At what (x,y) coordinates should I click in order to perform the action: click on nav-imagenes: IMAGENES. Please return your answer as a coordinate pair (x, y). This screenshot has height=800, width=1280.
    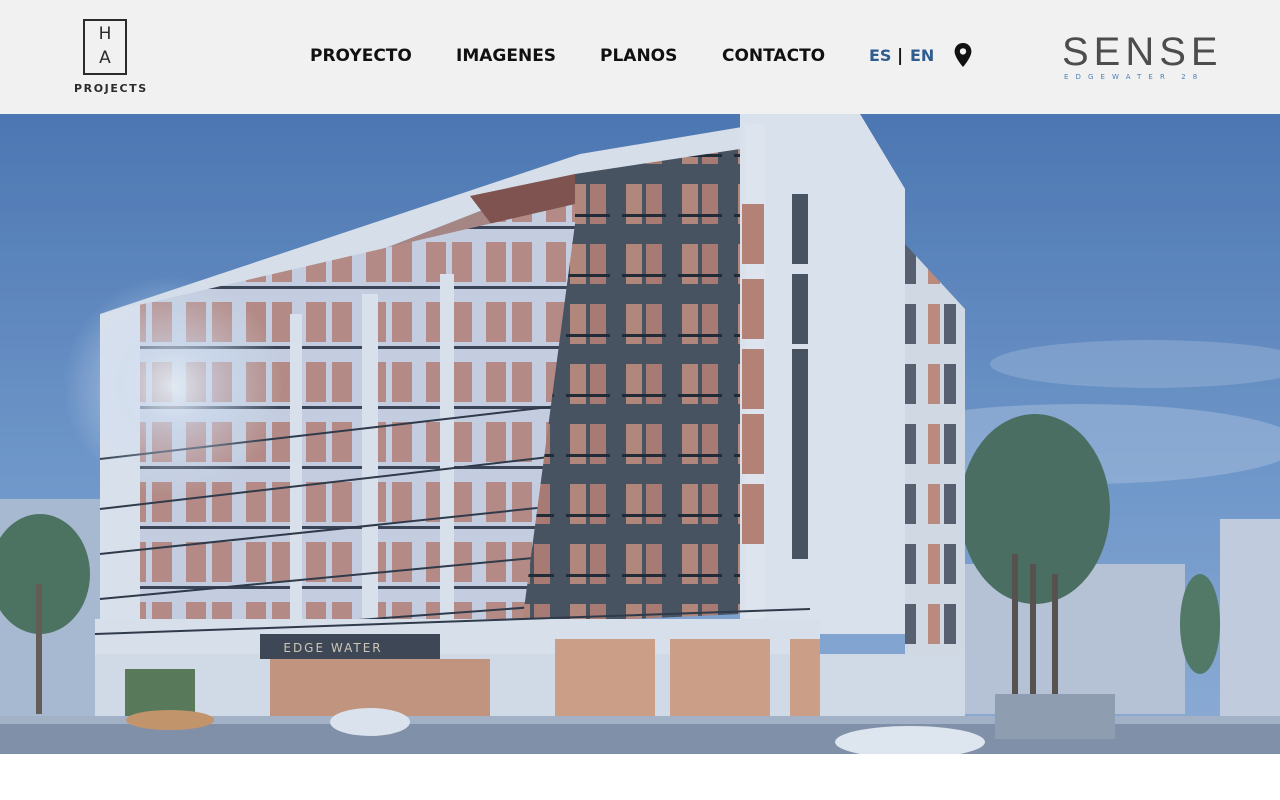
    Looking at the image, I should click on (506, 56).